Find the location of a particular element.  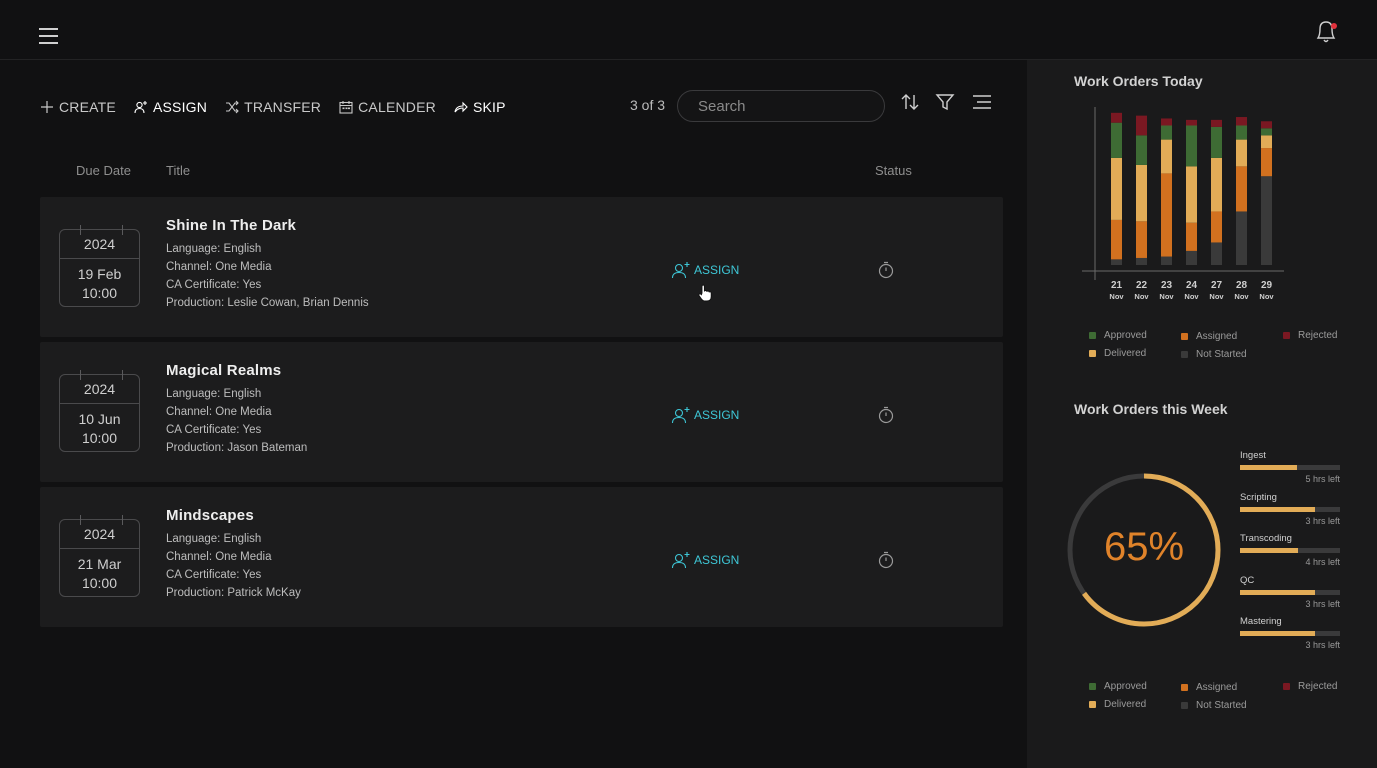

due-date-calendar: 2024 21 Mar 10:00 is located at coordinates (99, 556).